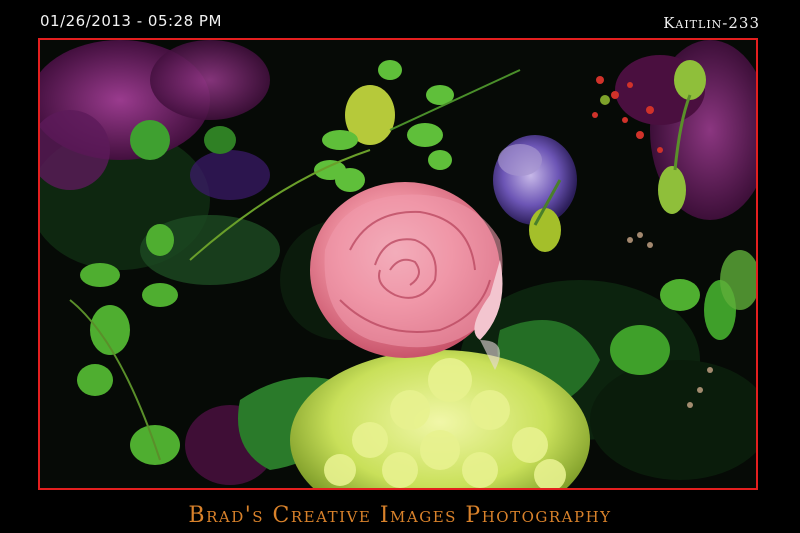 This screenshot has width=800, height=533. Describe the element at coordinates (711, 23) in the screenshot. I see `photo-id: Kaitlin-233` at that location.